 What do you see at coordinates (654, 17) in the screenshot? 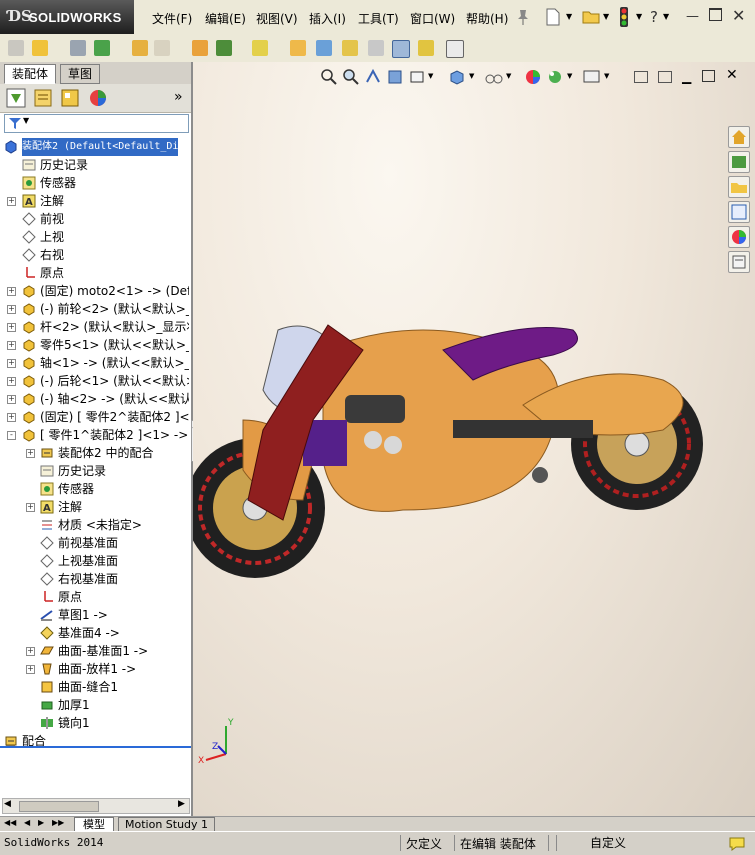
I see `help-icon: ?` at bounding box center [654, 17].